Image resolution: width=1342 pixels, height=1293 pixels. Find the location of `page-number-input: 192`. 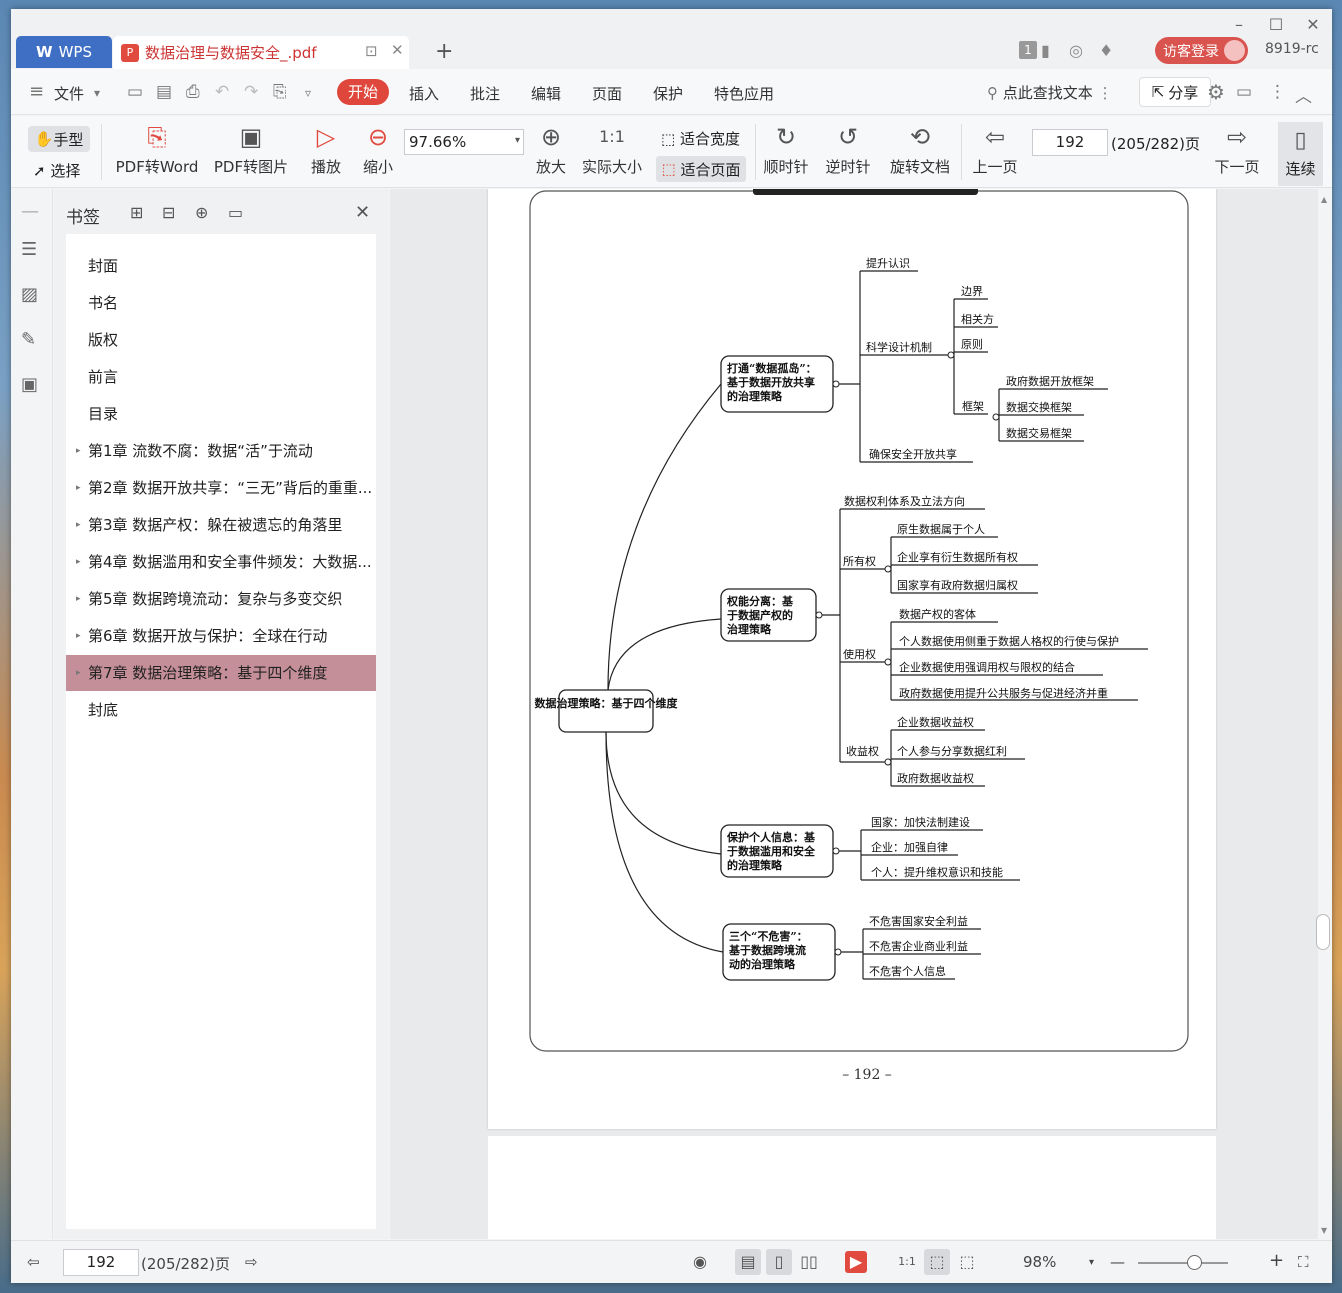

page-number-input: 192 is located at coordinates (1070, 142).